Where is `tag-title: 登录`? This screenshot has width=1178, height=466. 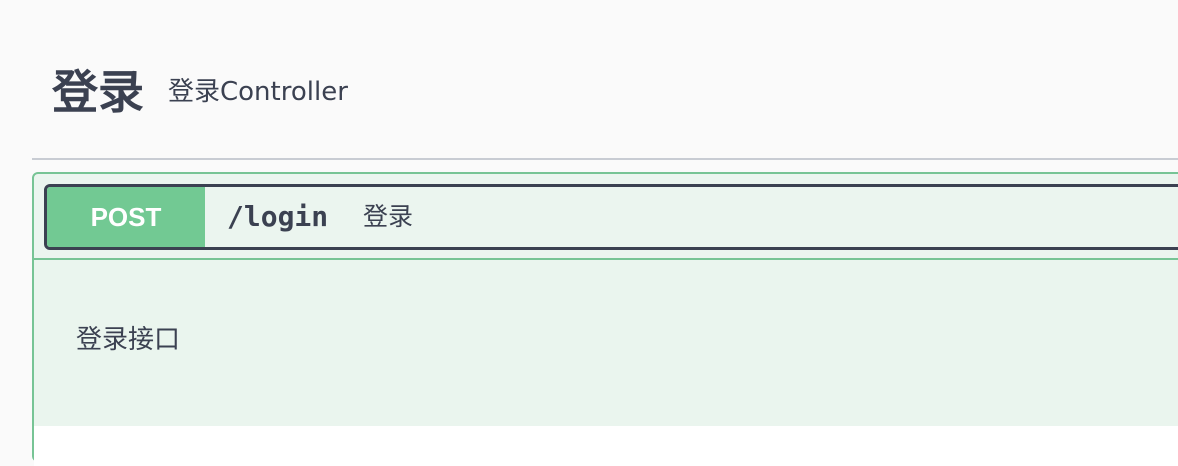 tag-title: 登录 is located at coordinates (98, 92).